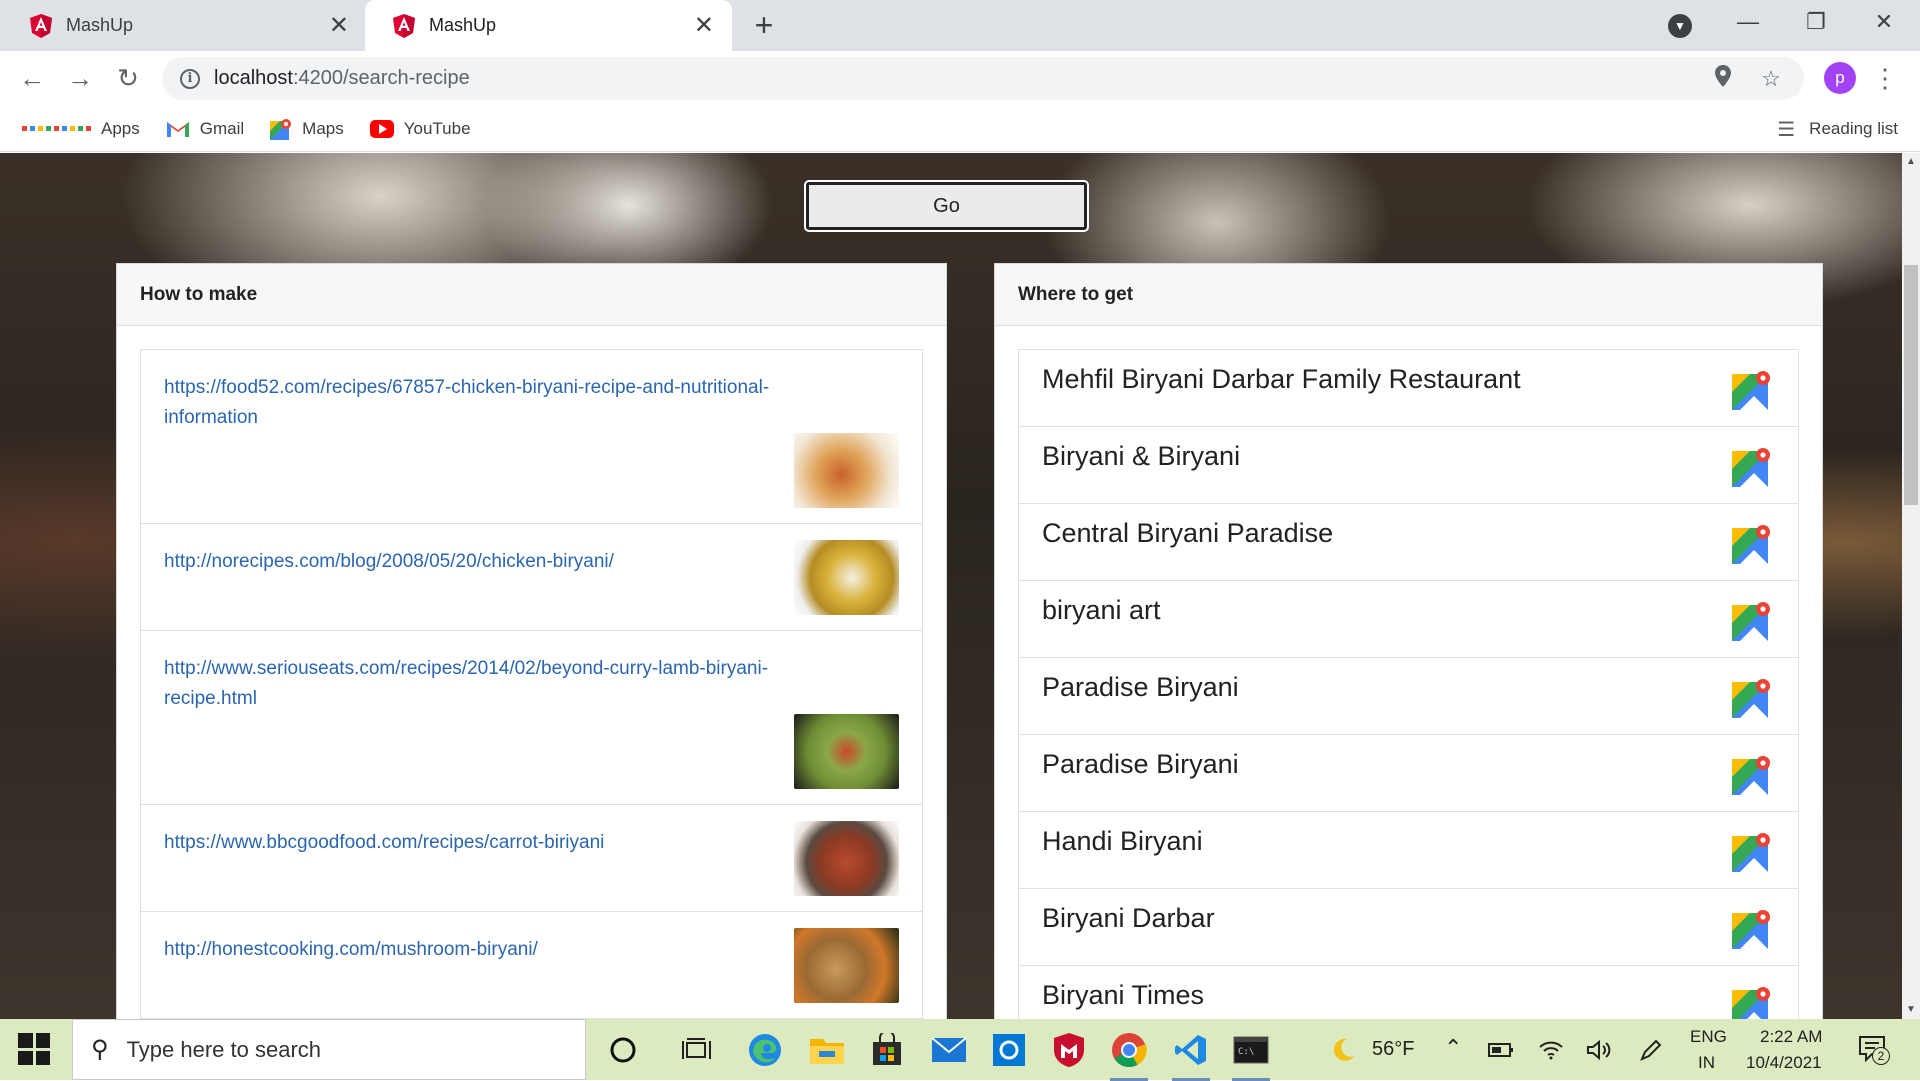 This screenshot has width=1920, height=1081. Describe the element at coordinates (177, 129) in the screenshot. I see `gmail-icon` at that location.